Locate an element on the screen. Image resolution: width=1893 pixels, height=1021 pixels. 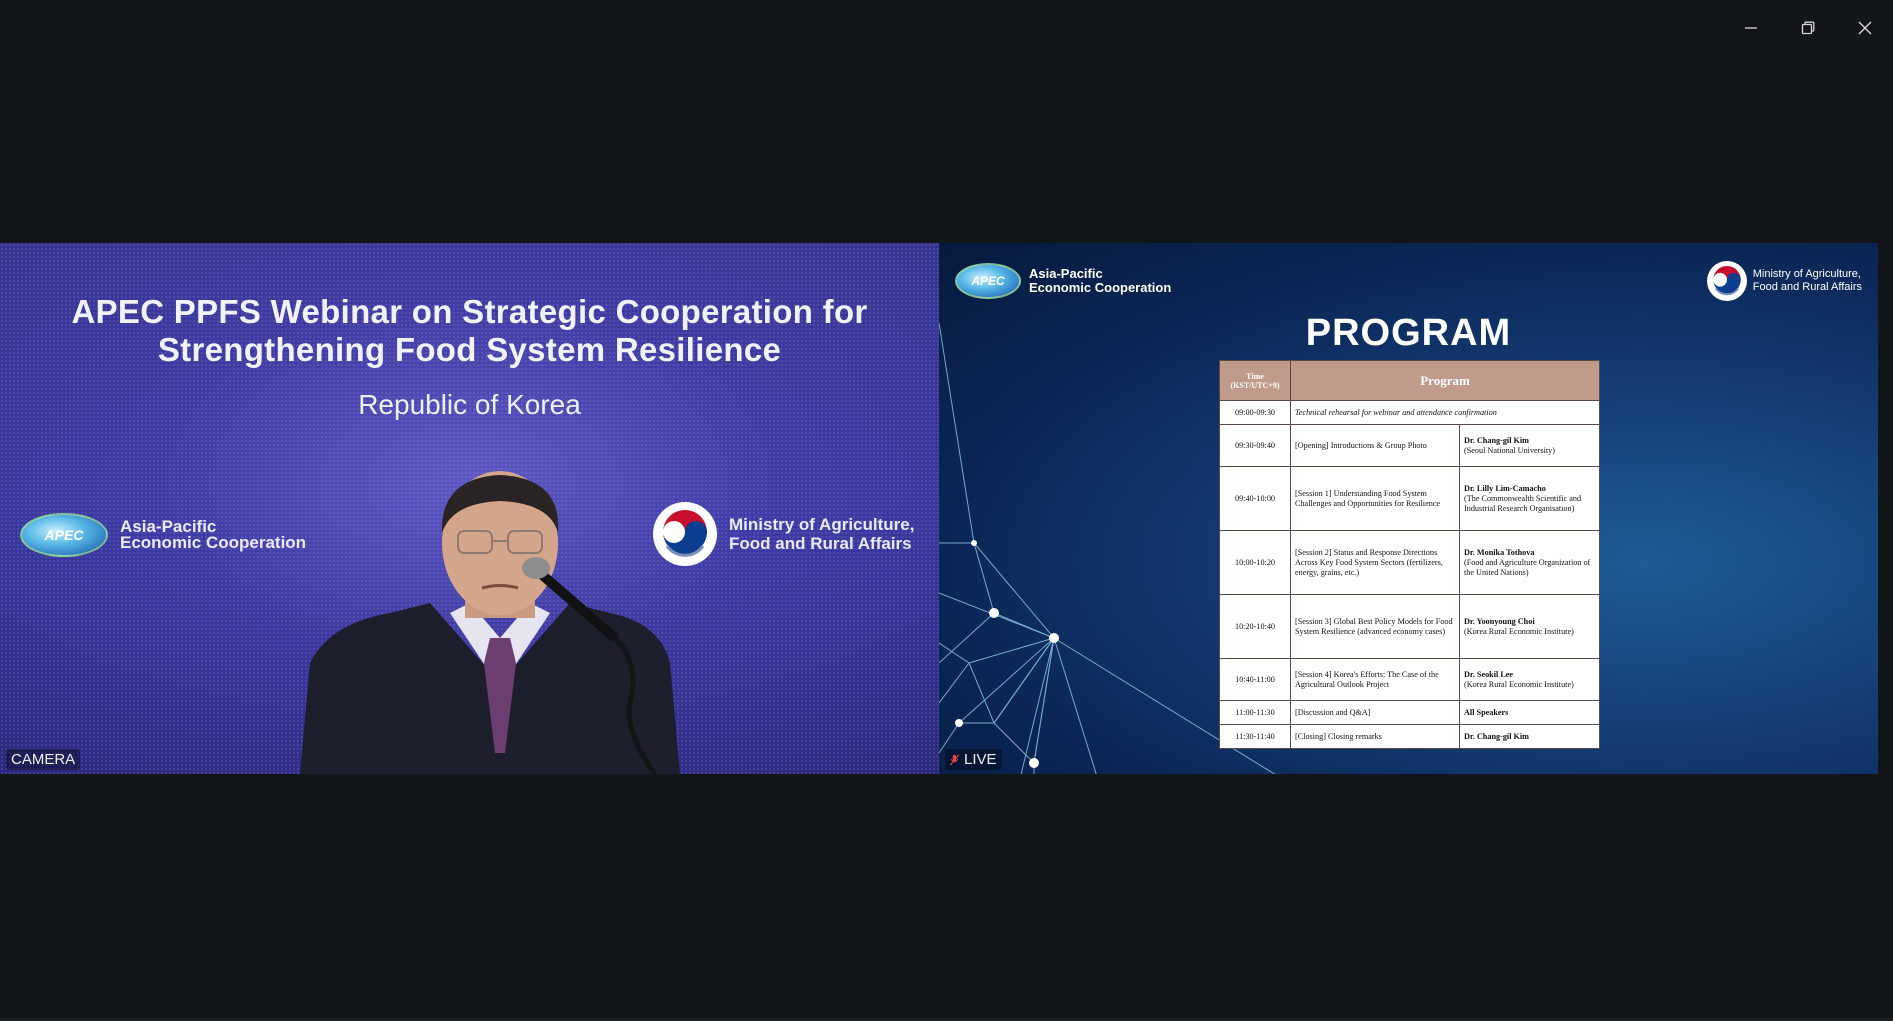
slide-apec-logo: APEC Asia-Pacific Economic Cooperation is located at coordinates (1063, 281).